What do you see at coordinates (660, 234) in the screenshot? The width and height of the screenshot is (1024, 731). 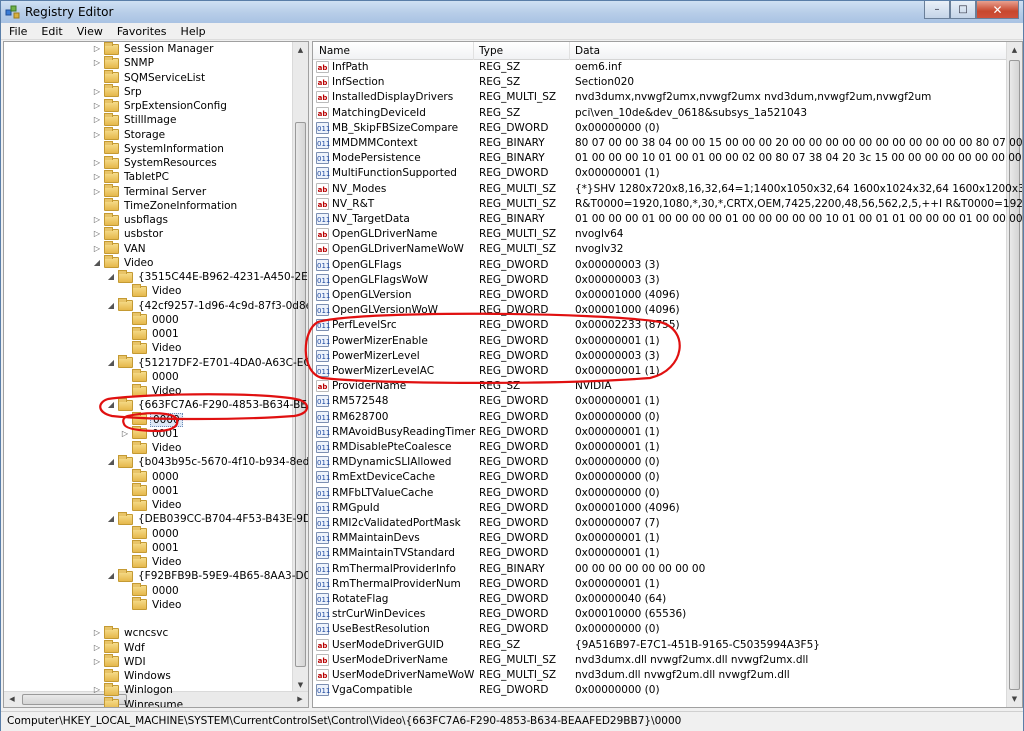 I see `table-row: ab OpenGLDriverName REG_MULTI_SZ nvoglv64` at bounding box center [660, 234].